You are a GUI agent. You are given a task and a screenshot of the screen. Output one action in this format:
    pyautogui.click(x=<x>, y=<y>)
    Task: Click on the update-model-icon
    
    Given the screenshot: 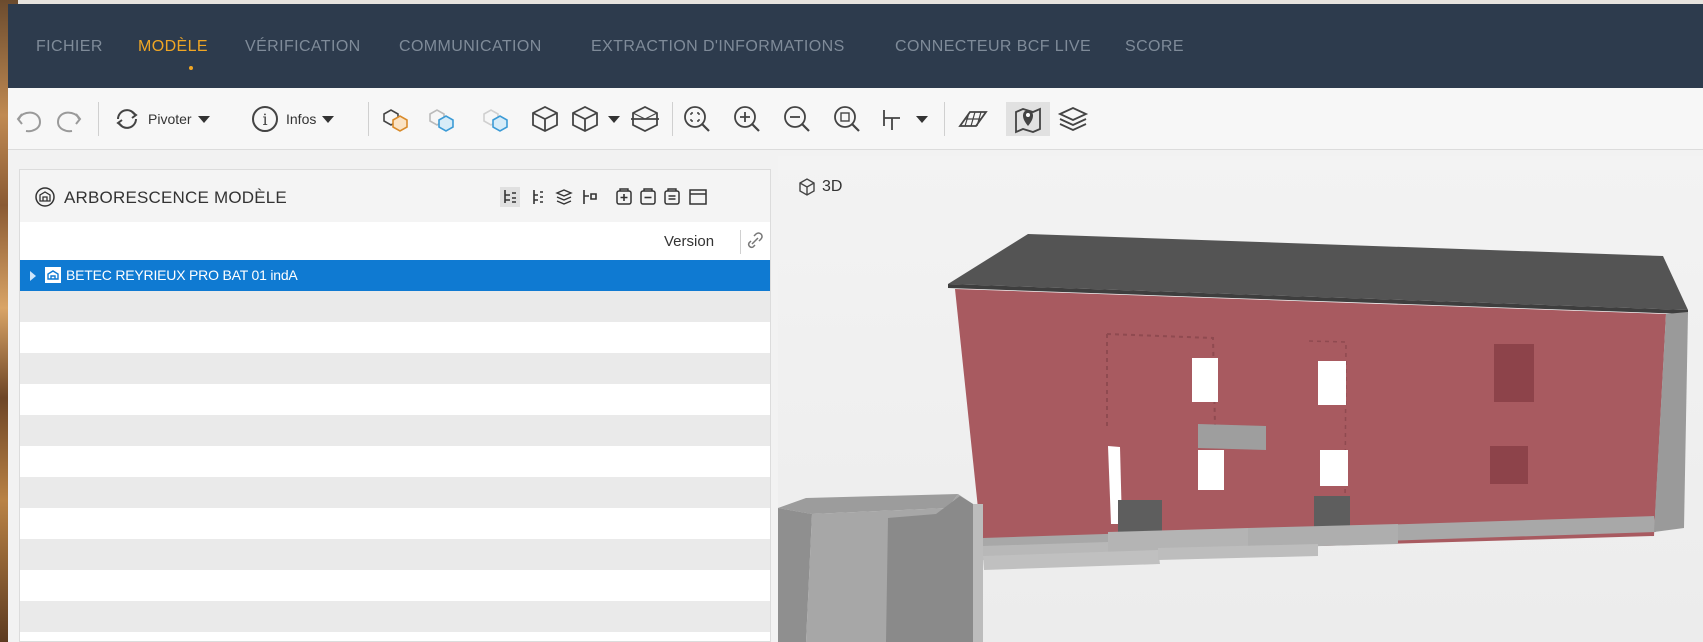 What is the action you would take?
    pyautogui.click(x=672, y=197)
    